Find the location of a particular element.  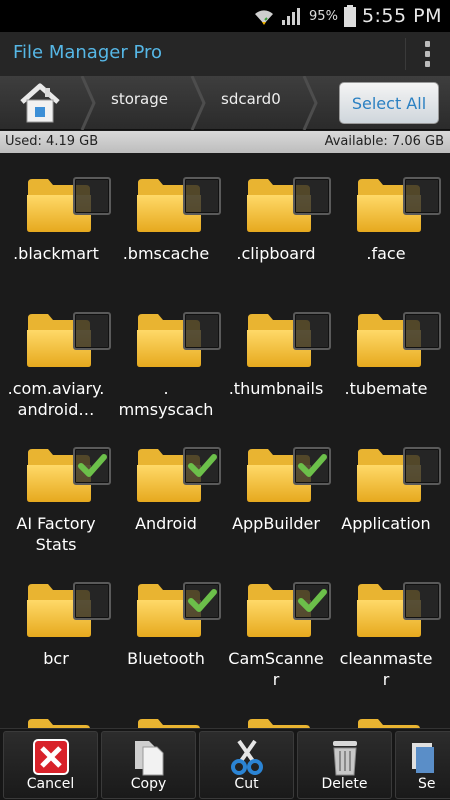

folder-item: .clipboard is located at coordinates (276, 220).